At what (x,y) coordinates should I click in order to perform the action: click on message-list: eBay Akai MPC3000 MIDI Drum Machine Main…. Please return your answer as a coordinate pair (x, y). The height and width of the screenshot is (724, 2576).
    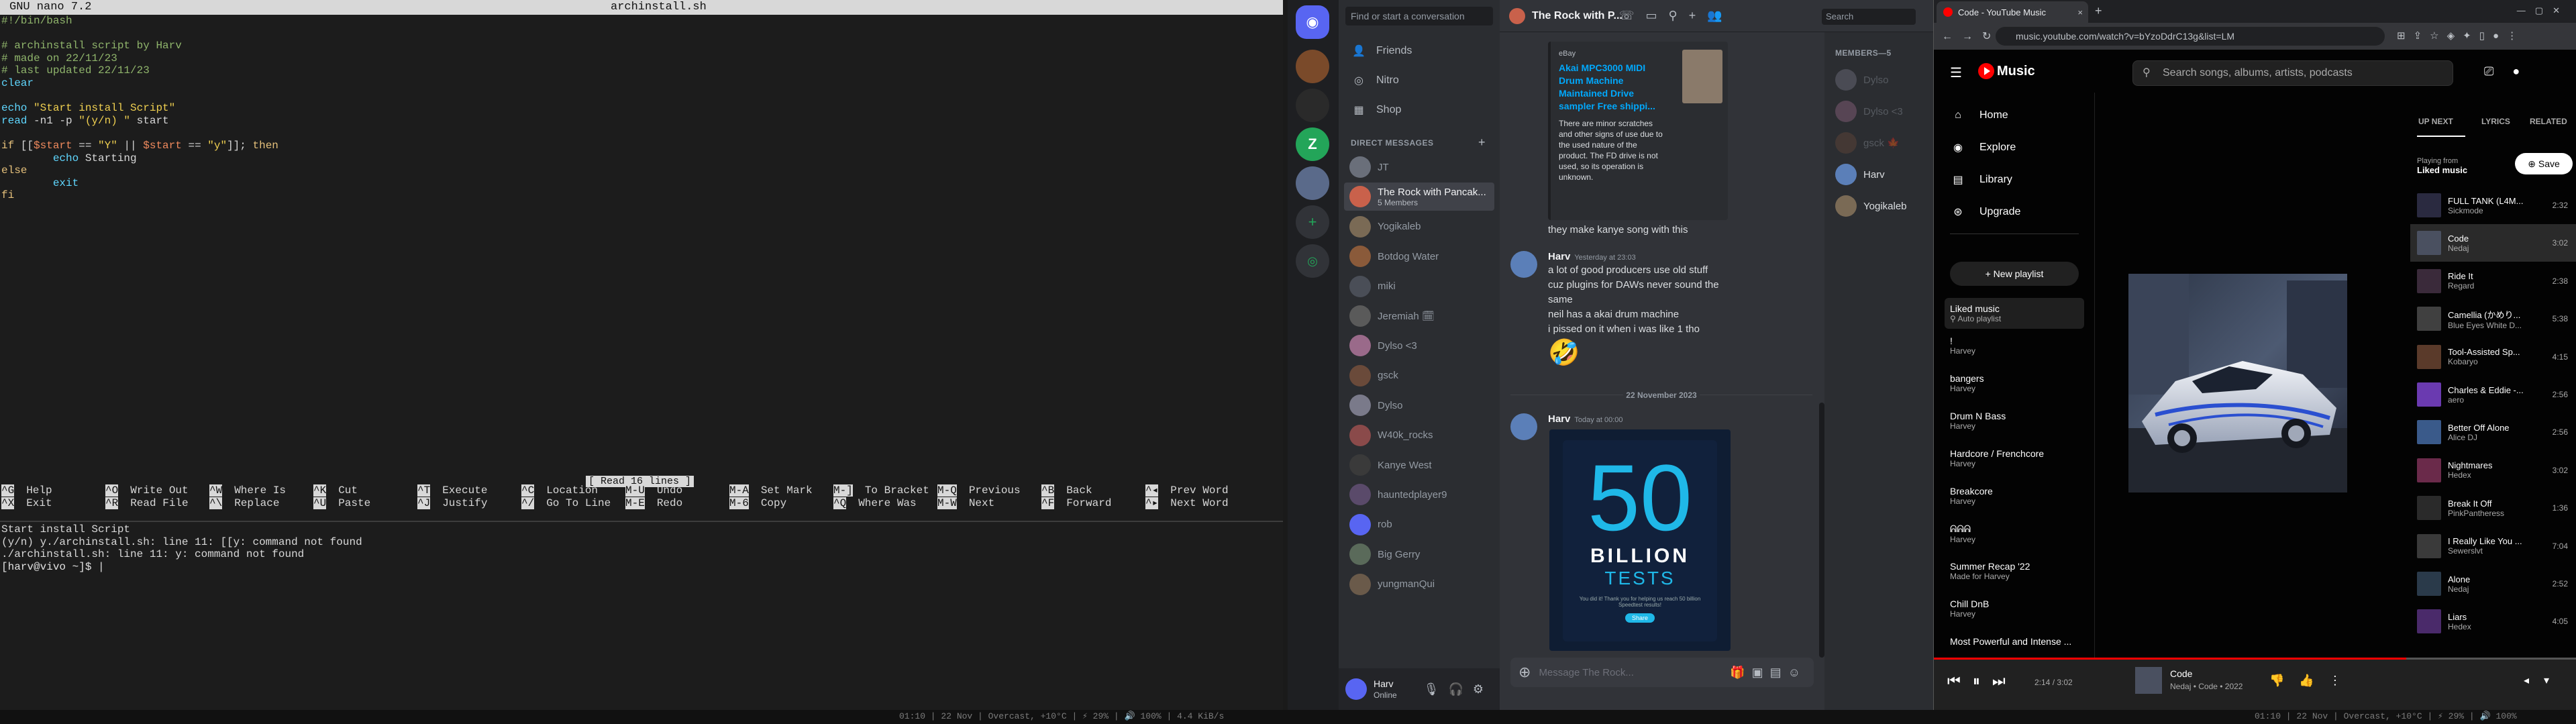
    Looking at the image, I should click on (1662, 344).